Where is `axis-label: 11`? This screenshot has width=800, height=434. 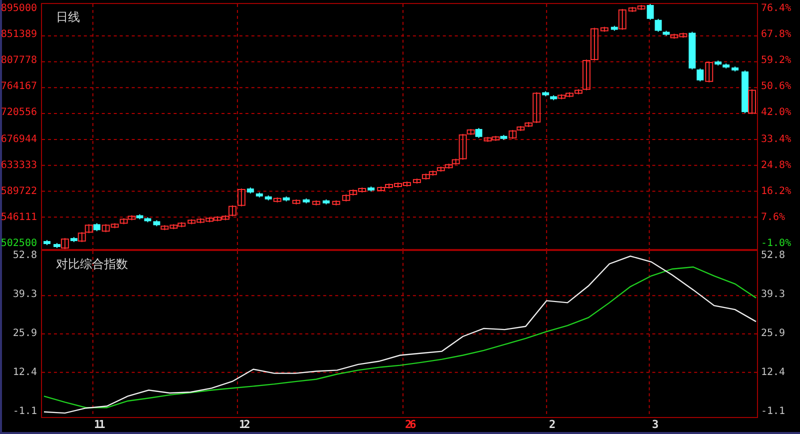 axis-label: 11 is located at coordinates (99, 425).